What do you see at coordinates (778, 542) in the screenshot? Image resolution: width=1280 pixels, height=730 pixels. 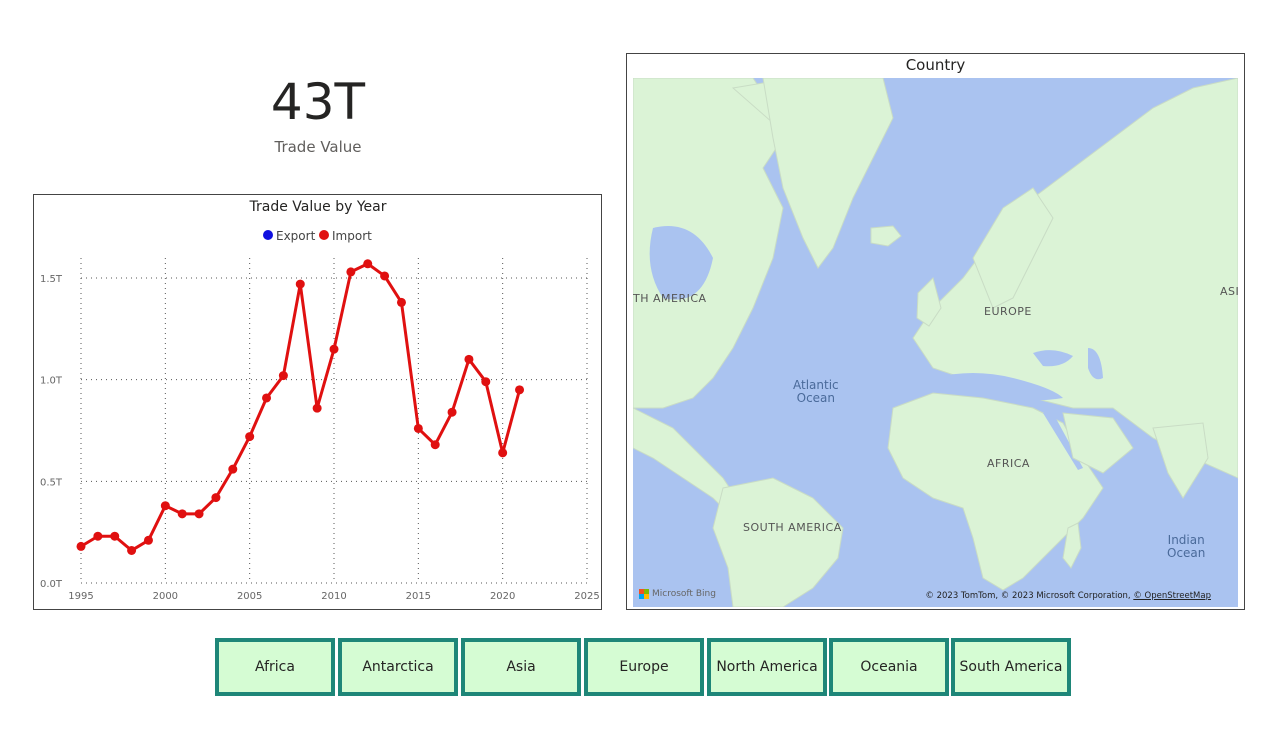 I see `south-america-land` at bounding box center [778, 542].